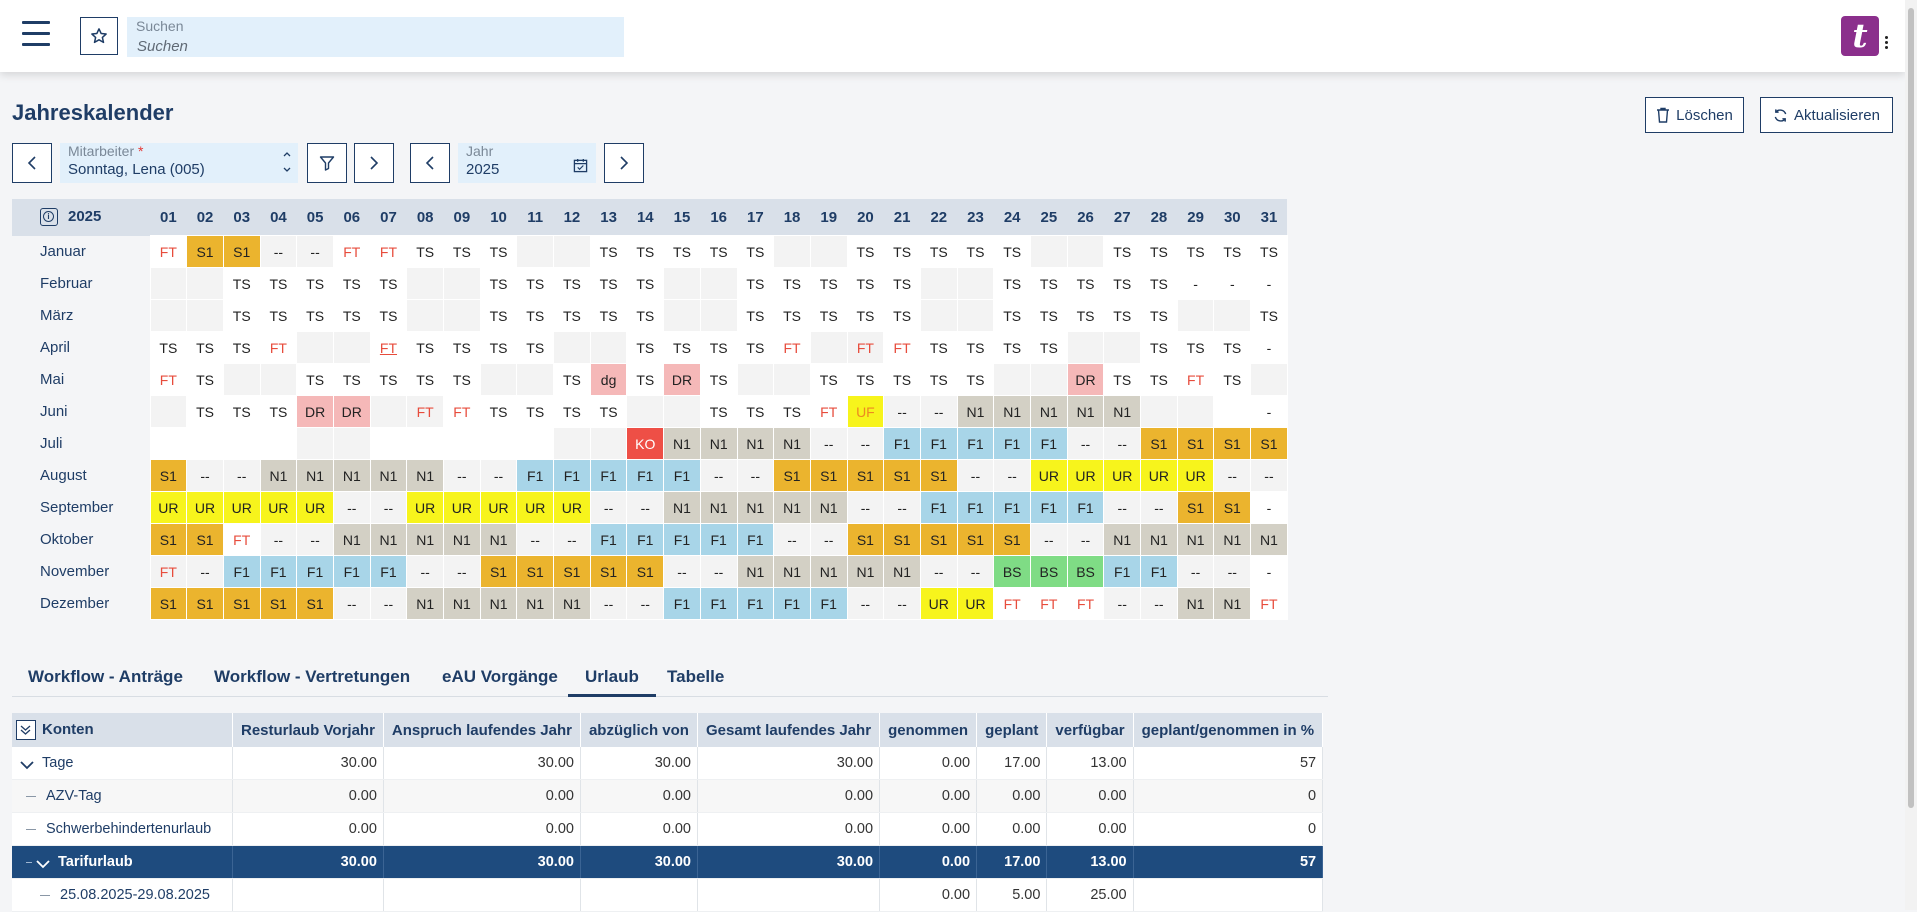  I want to click on refresh-button: Aktualisieren, so click(1826, 115).